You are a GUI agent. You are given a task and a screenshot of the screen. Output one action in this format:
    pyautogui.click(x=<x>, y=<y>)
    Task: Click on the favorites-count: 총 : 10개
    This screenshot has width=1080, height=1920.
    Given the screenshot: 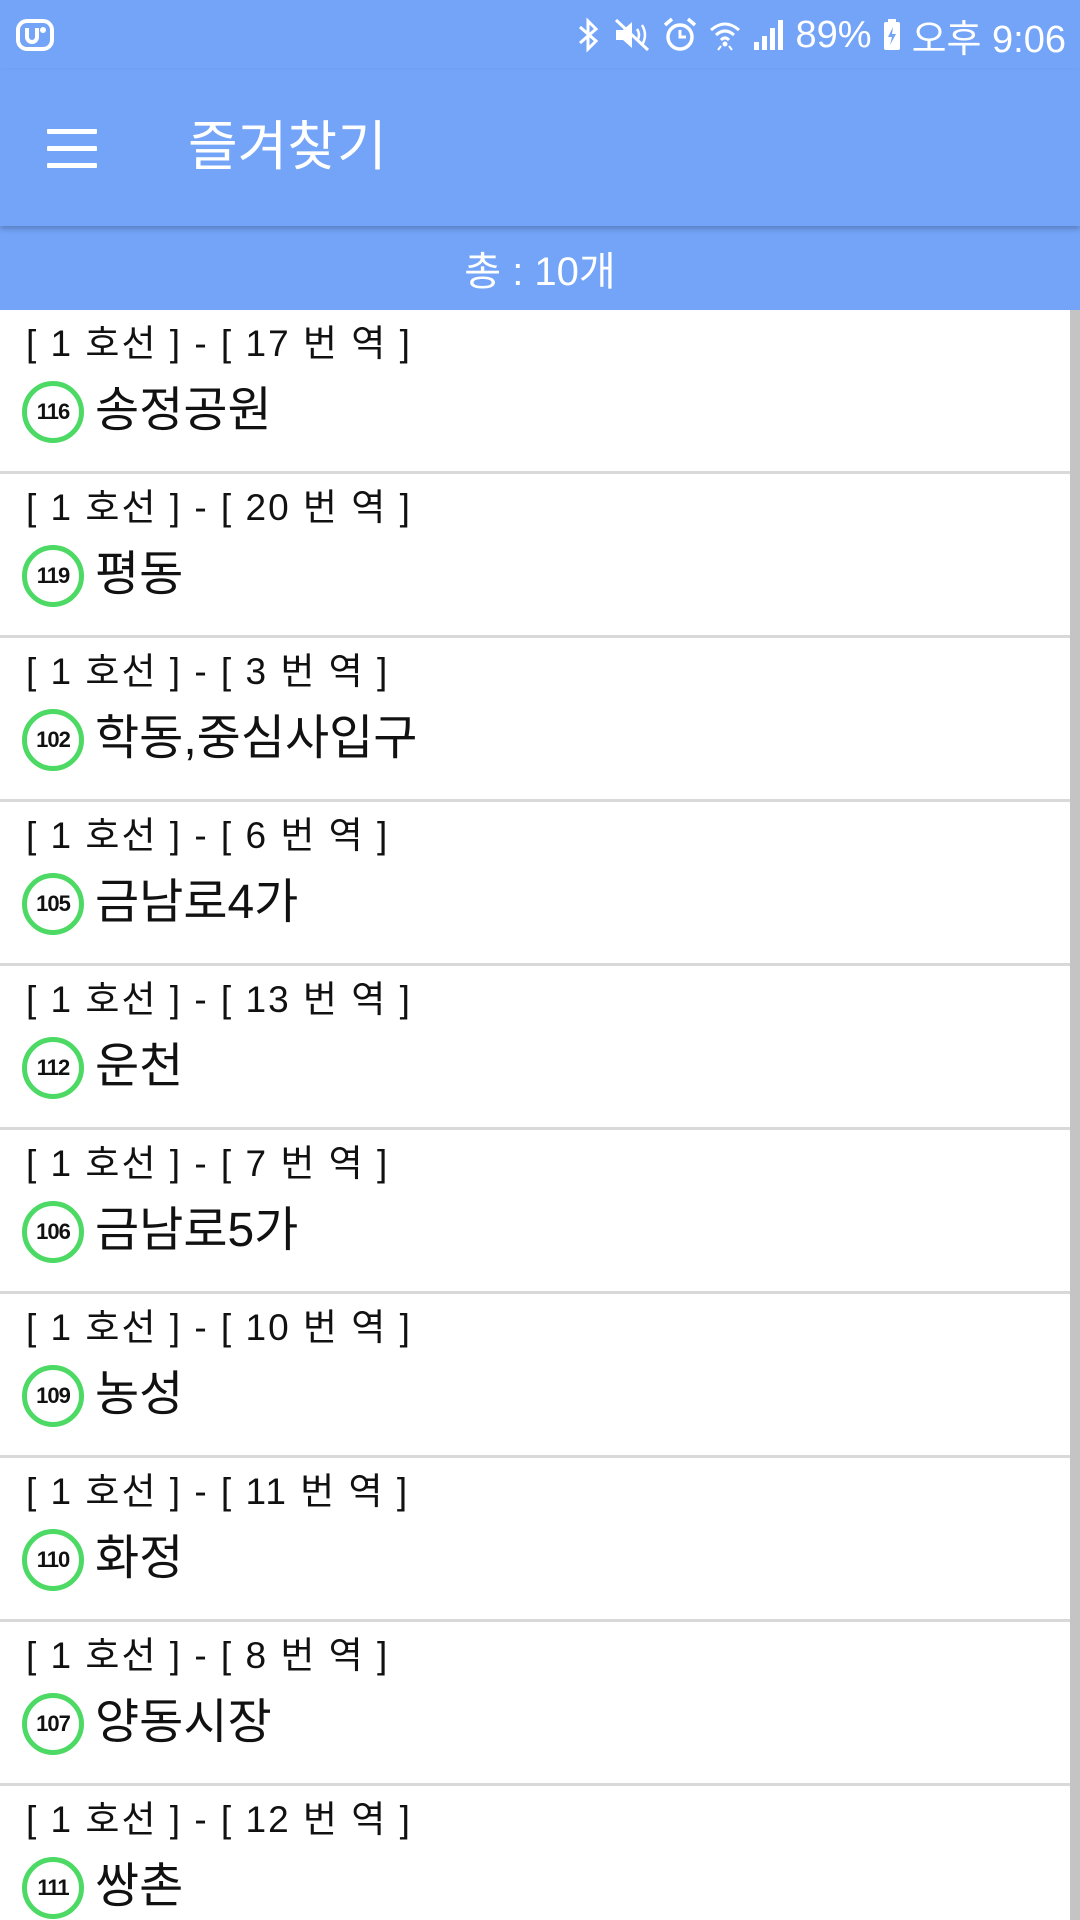 What is the action you would take?
    pyautogui.click(x=540, y=268)
    